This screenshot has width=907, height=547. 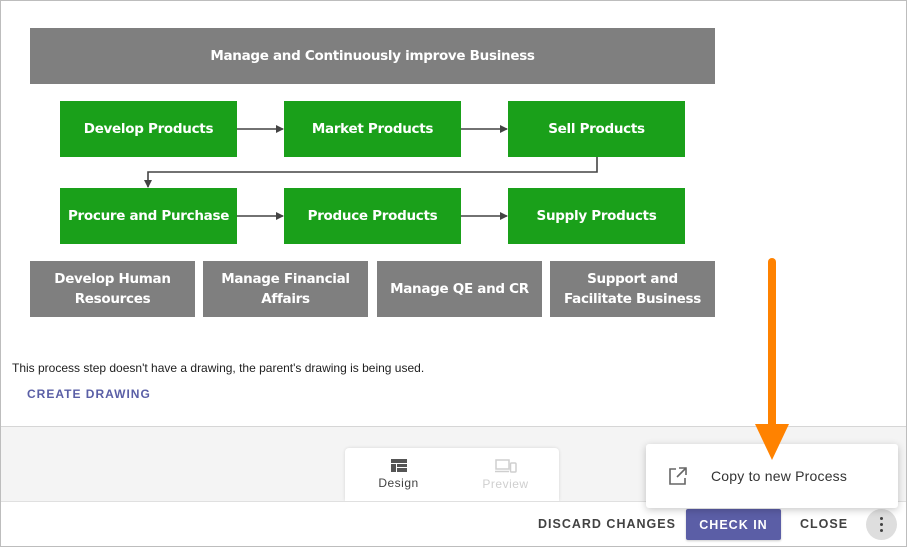 I want to click on more-options-button, so click(x=881, y=524).